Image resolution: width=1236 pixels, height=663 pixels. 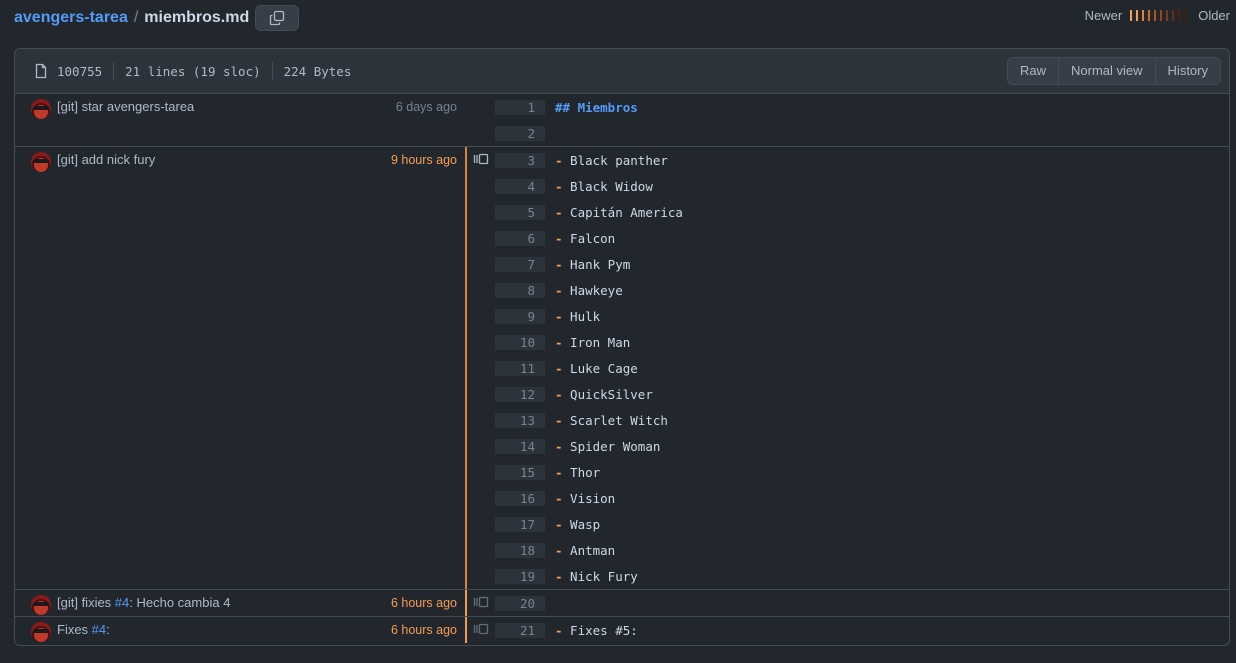 I want to click on line-text: Scarlet Witch, so click(x=615, y=420).